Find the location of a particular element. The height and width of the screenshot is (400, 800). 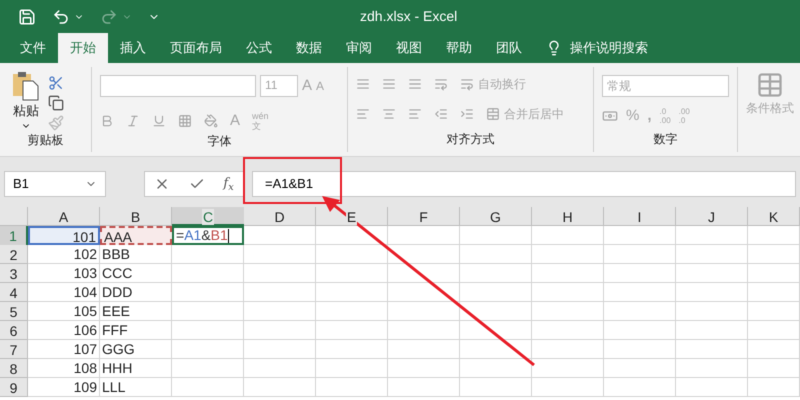

insert-function-button: f$_{x}$ is located at coordinates (228, 184).